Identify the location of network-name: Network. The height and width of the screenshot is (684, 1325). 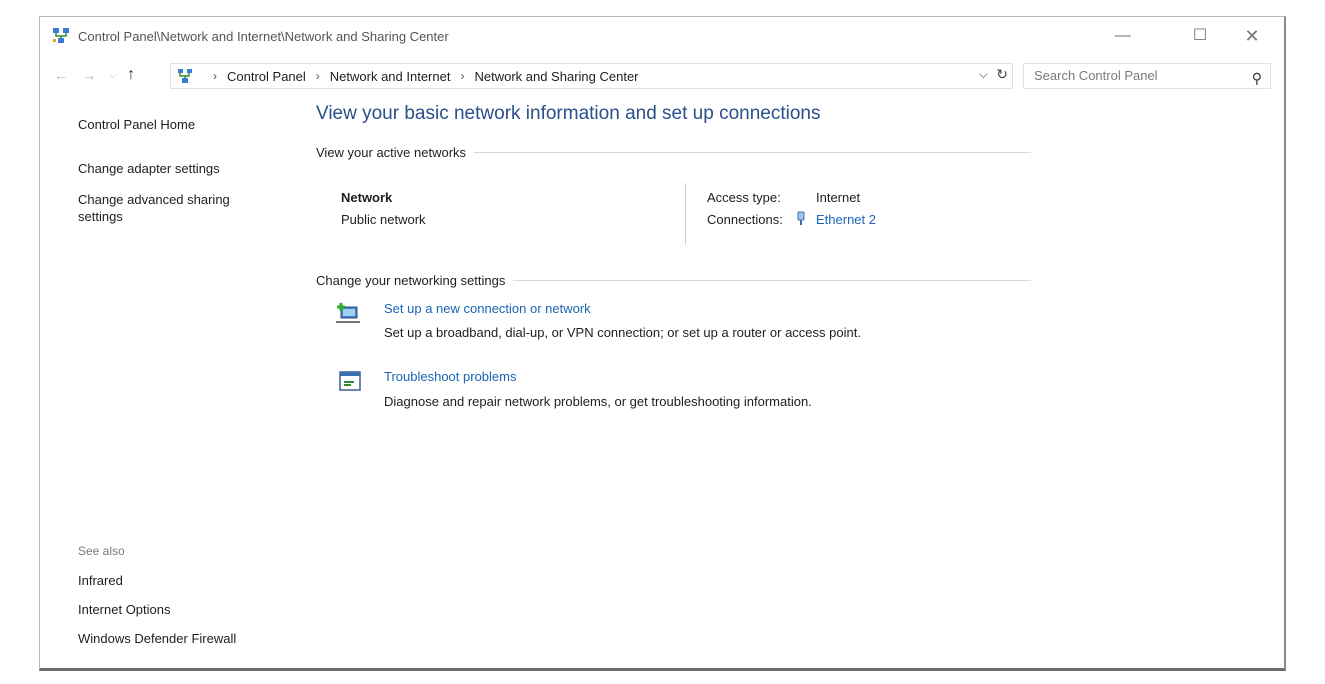
(367, 197).